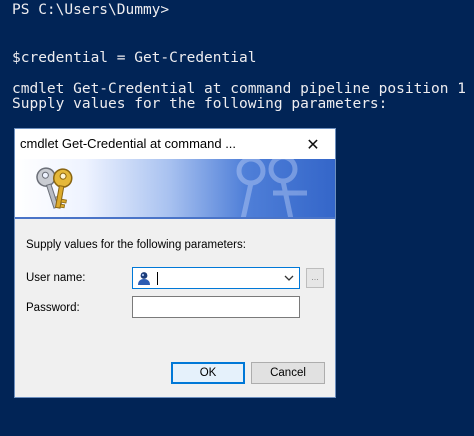 This screenshot has width=474, height=436. What do you see at coordinates (91, 10) in the screenshot?
I see `console-prompt-line: PS C:\Users\Dummy>` at bounding box center [91, 10].